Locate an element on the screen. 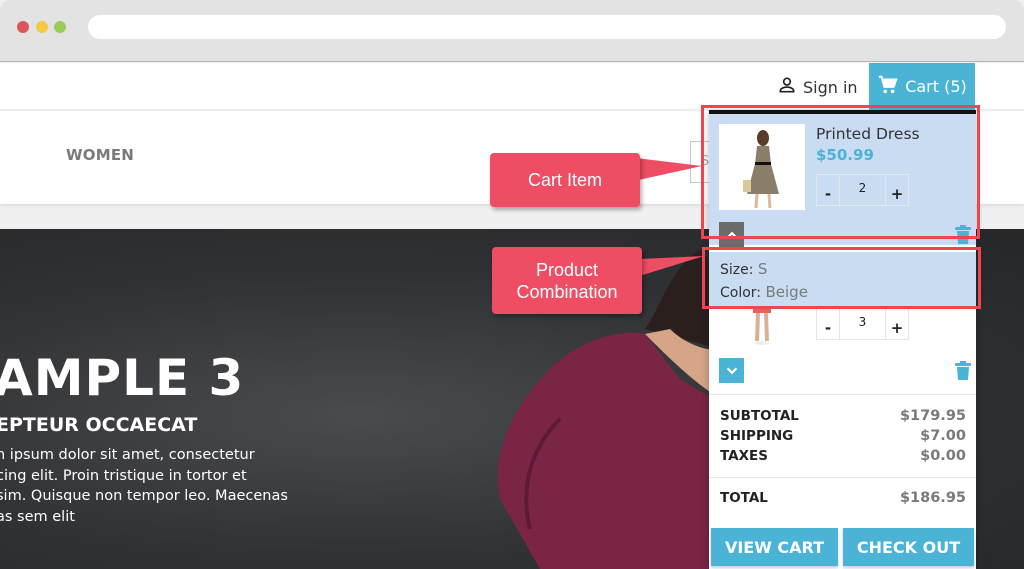 The image size is (1024, 569). shipping-row: SHIPPING $7.00 is located at coordinates (843, 436).